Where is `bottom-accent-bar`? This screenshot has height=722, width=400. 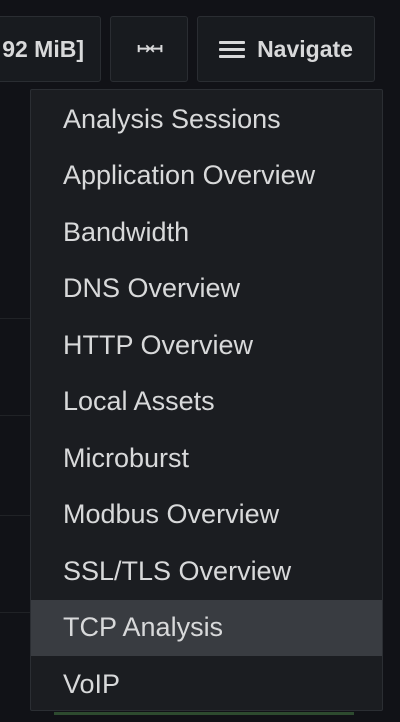 bottom-accent-bar is located at coordinates (204, 713).